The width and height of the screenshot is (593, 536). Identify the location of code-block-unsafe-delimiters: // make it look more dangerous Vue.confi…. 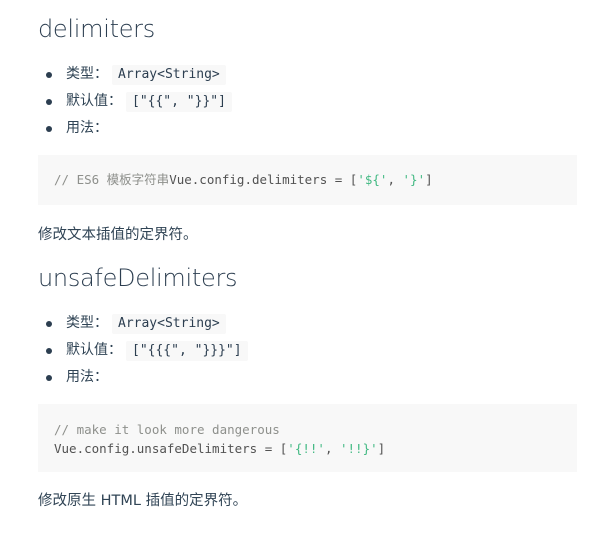
(307, 438).